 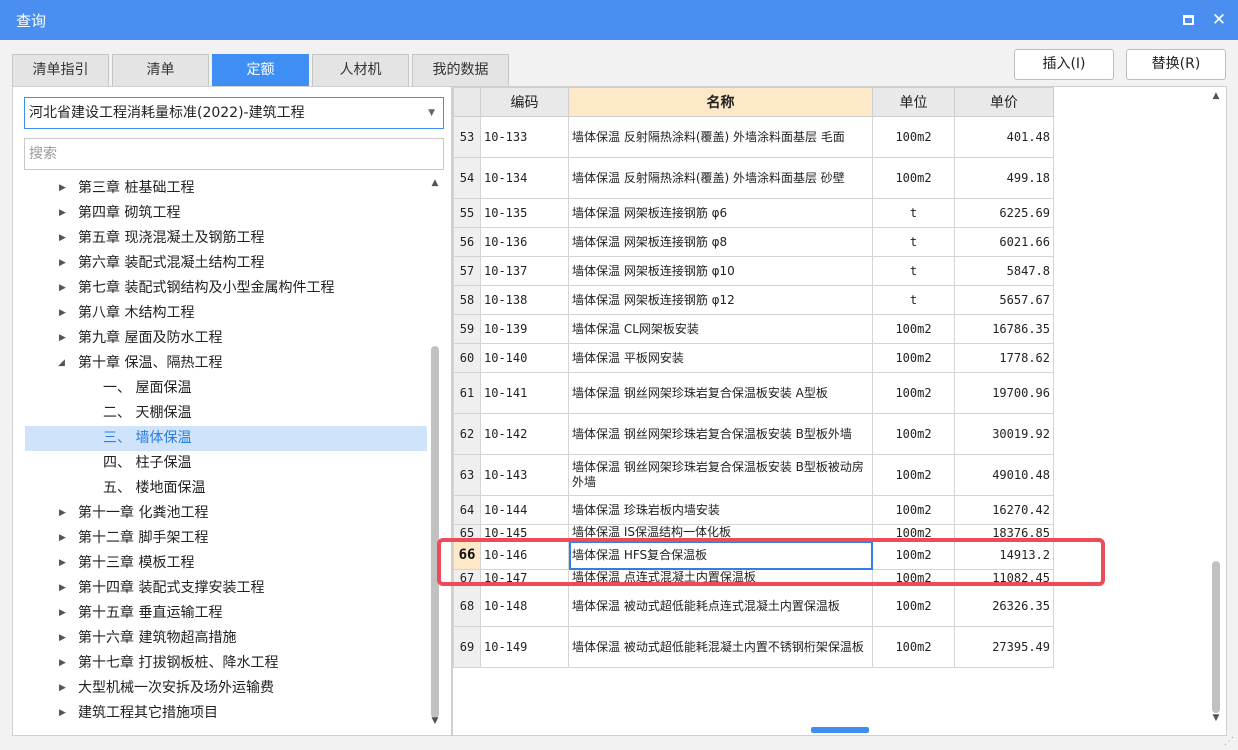 I want to click on row-number: 55, so click(x=467, y=213).